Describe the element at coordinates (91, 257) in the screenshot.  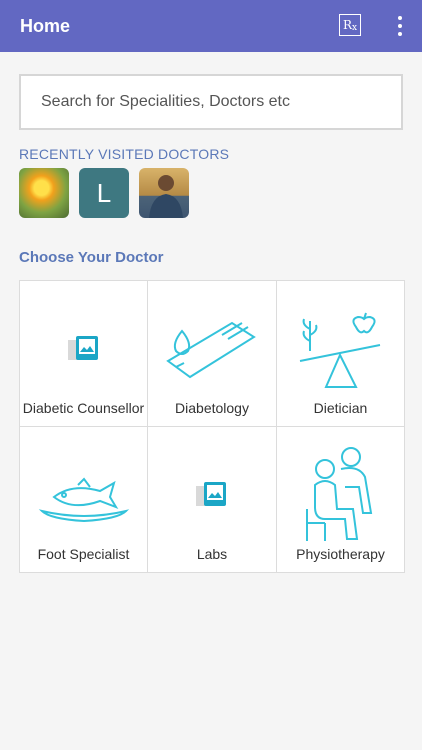
I see `choose-doctor-heading: Choose Your Doctor` at that location.